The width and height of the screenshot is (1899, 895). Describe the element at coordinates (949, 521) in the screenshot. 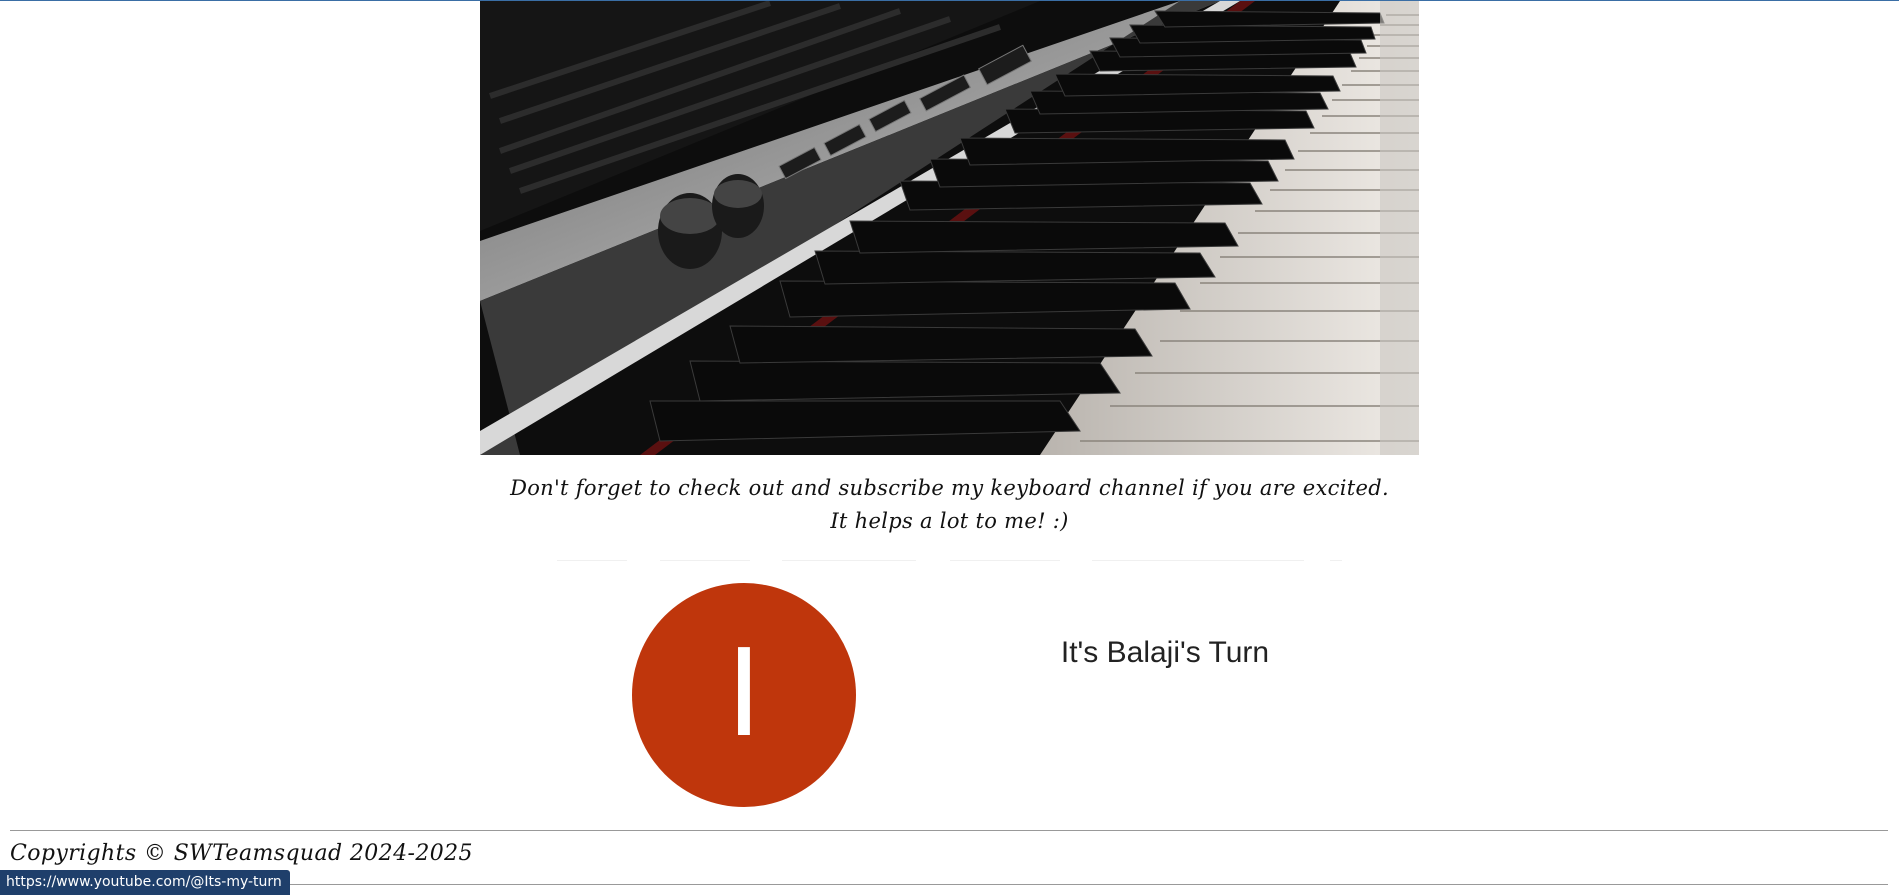

I see `caption-line-2: It helps a lot to me! :)` at that location.